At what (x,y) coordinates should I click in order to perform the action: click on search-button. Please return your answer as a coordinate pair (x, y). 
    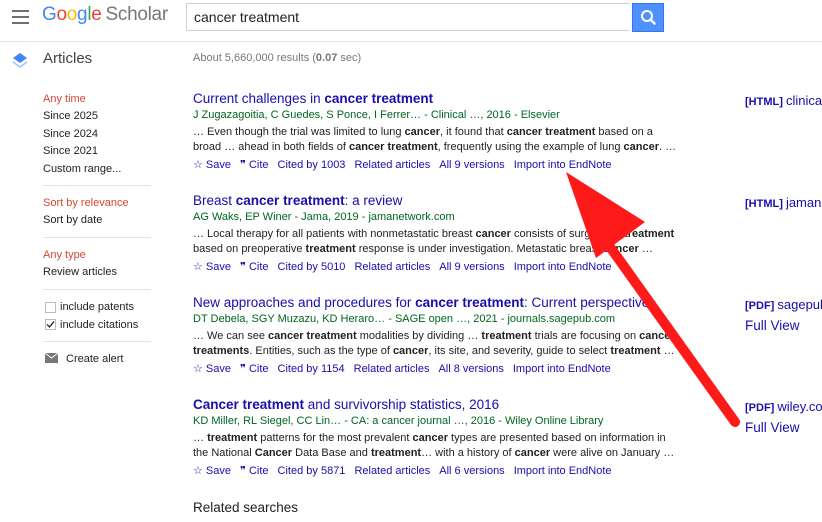
    Looking at the image, I should click on (648, 17).